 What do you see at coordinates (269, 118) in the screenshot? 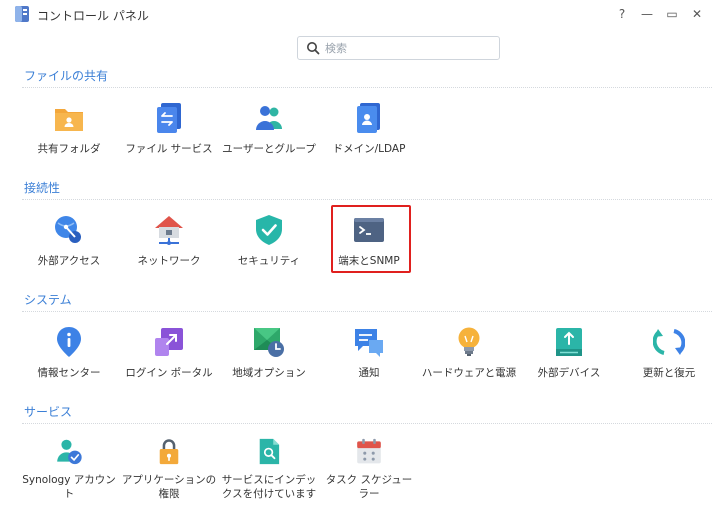
I see `users-groups-icon` at bounding box center [269, 118].